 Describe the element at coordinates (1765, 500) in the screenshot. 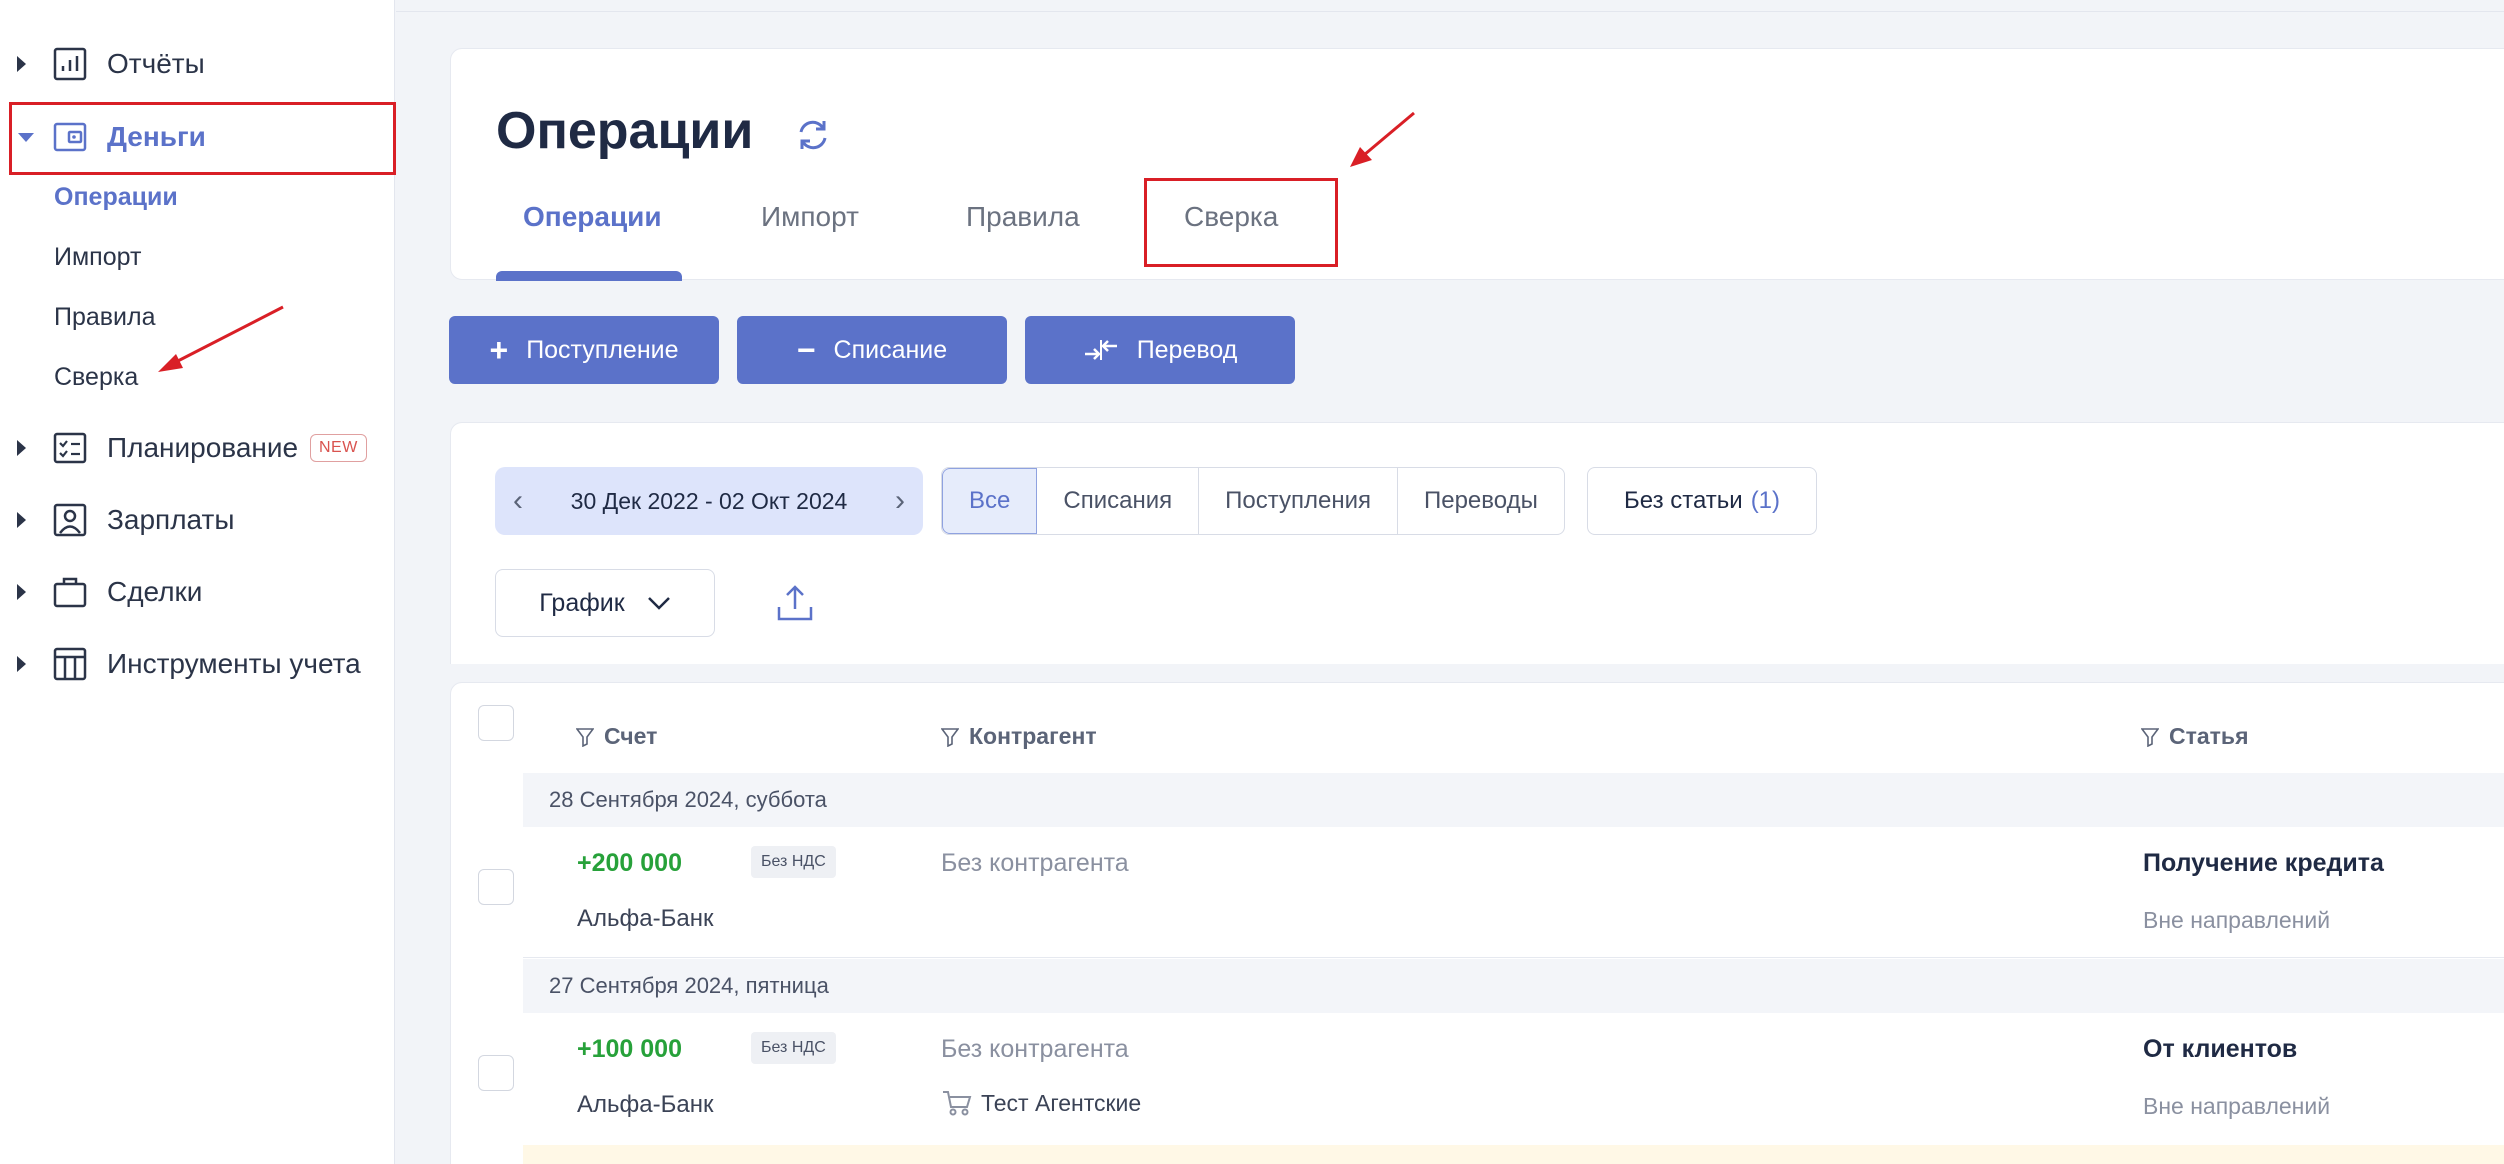

I see `no-article-count: (1)` at that location.